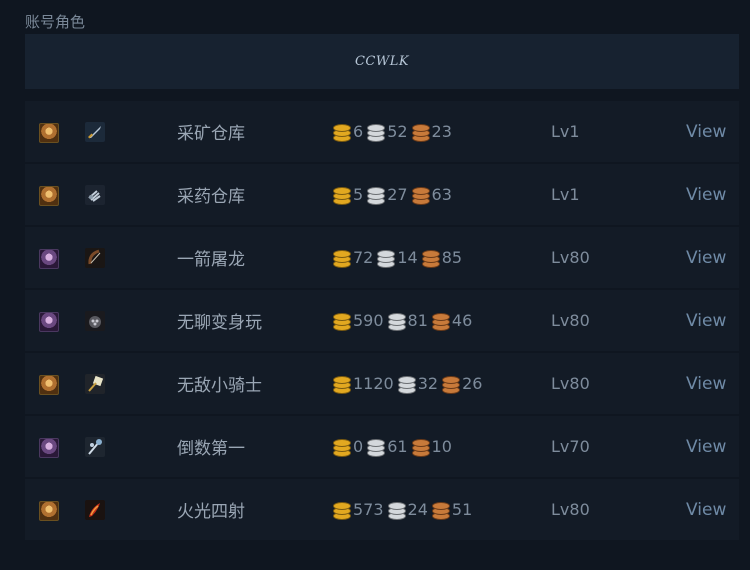 The height and width of the screenshot is (570, 750). What do you see at coordinates (95, 132) in the screenshot?
I see `sword-icon` at bounding box center [95, 132].